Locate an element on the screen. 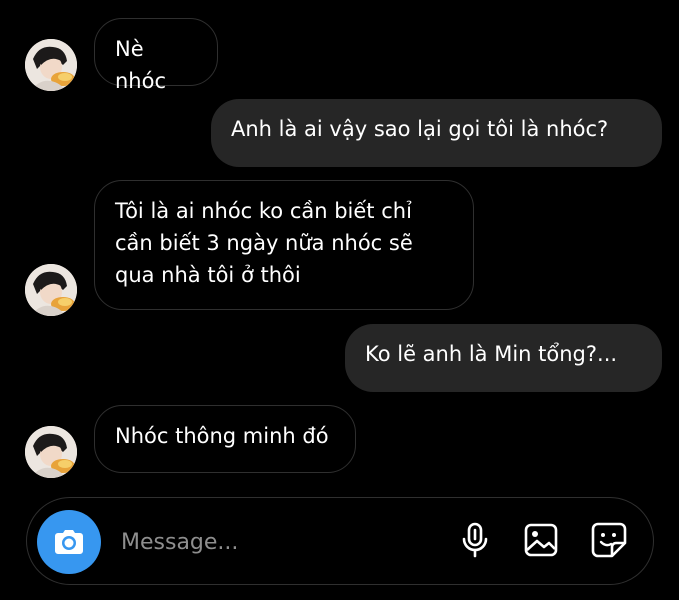  message-text: Nhóc thông minh đó is located at coordinates (222, 436).